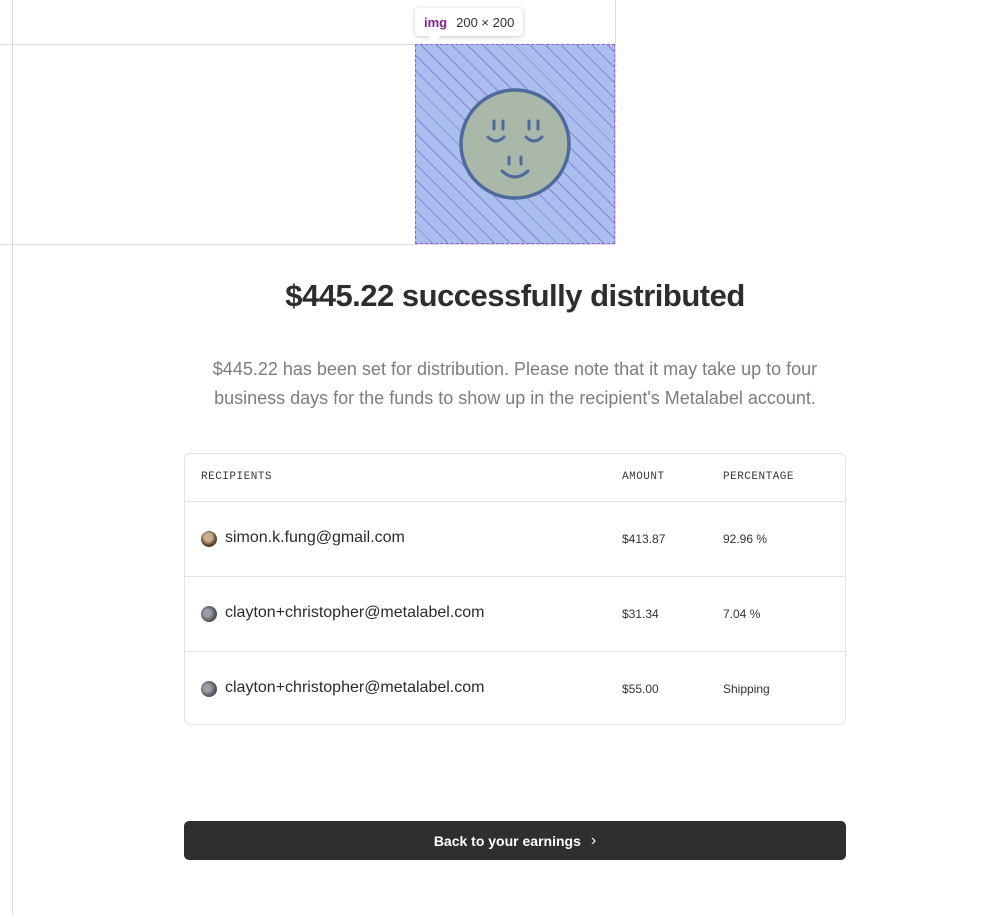  I want to click on back-to-earnings-label: Back to your earnings, so click(507, 840).